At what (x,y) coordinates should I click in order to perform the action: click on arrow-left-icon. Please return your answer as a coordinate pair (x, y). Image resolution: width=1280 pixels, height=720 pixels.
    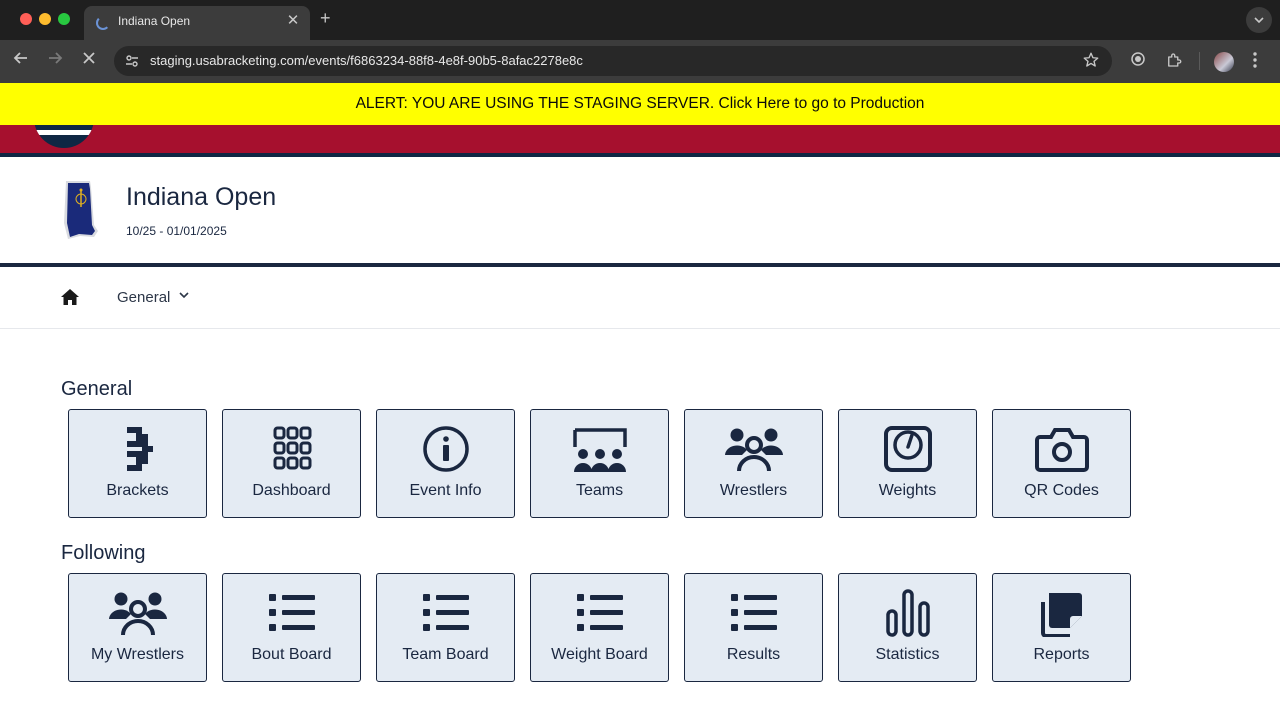
    Looking at the image, I should click on (20, 58).